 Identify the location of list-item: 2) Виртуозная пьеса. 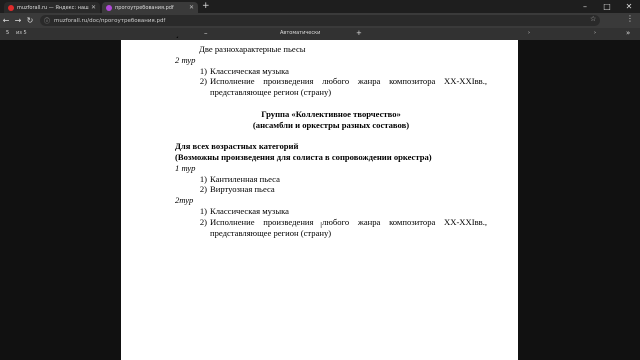
(331, 189).